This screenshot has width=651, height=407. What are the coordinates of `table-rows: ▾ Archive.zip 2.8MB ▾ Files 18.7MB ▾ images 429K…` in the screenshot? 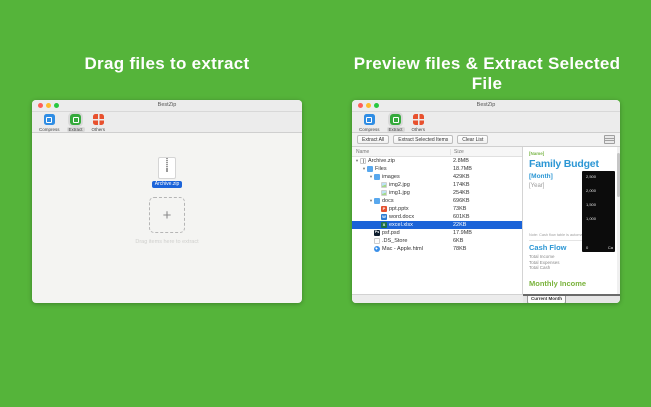 It's located at (437, 205).